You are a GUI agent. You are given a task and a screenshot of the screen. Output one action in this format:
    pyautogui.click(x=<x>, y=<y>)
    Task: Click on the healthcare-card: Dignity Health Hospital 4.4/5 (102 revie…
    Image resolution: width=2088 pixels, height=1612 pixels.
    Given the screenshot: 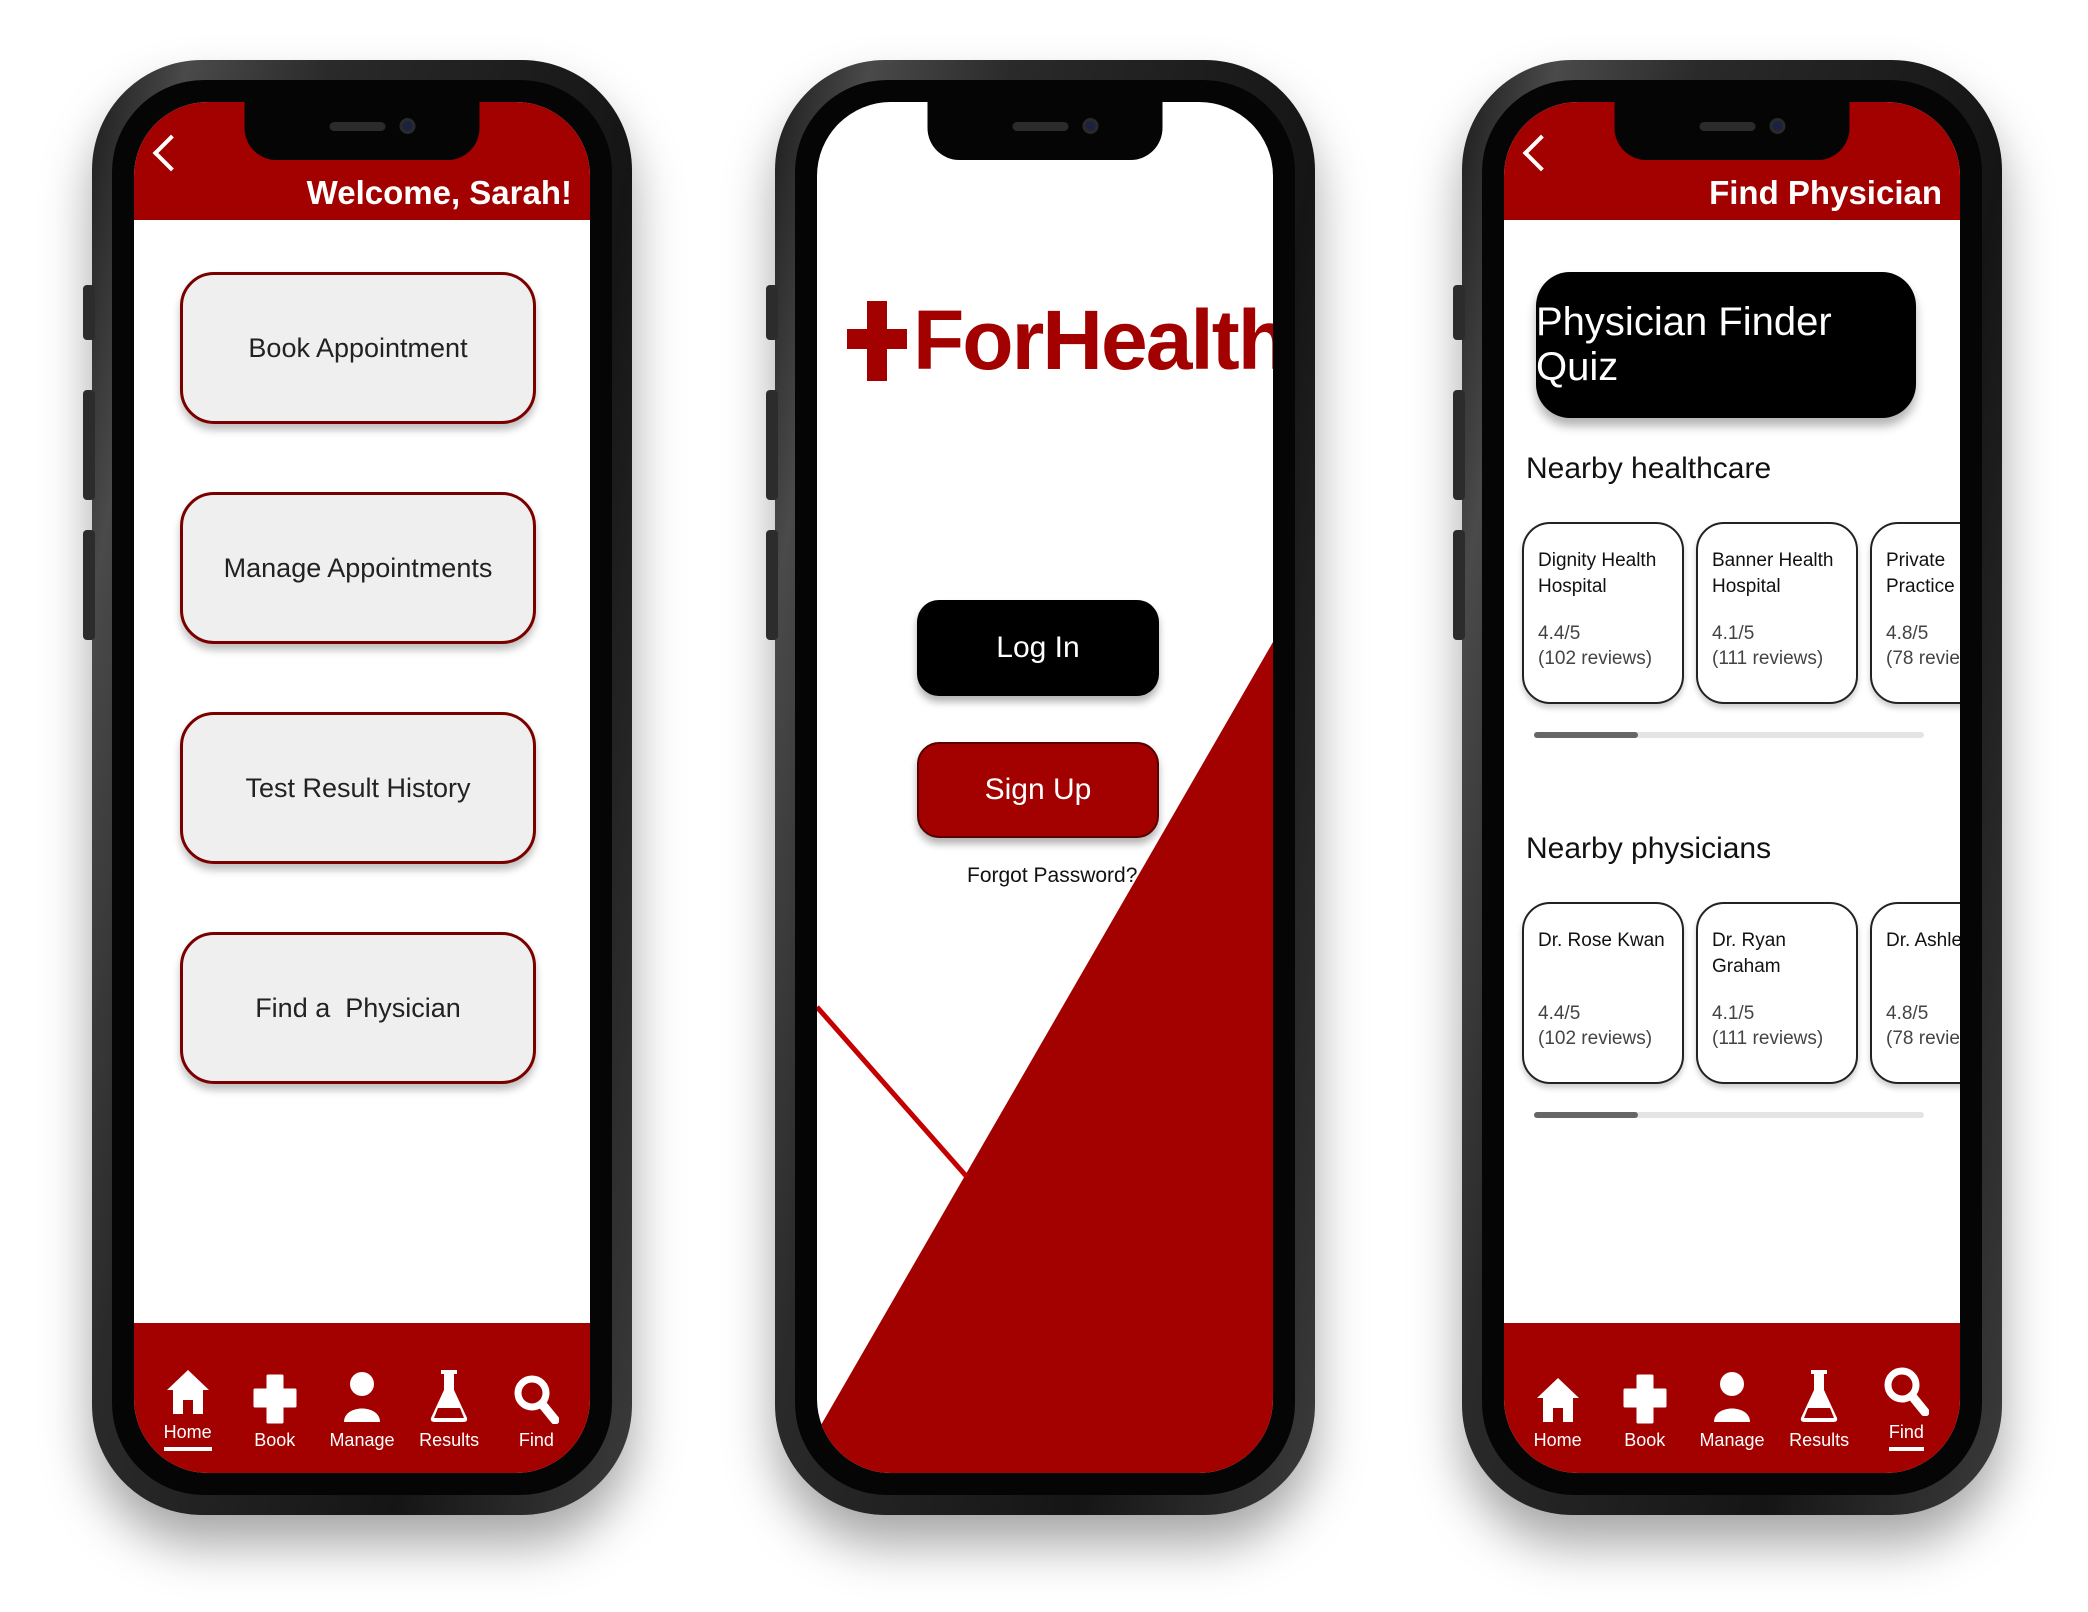 What is the action you would take?
    pyautogui.click(x=1603, y=613)
    